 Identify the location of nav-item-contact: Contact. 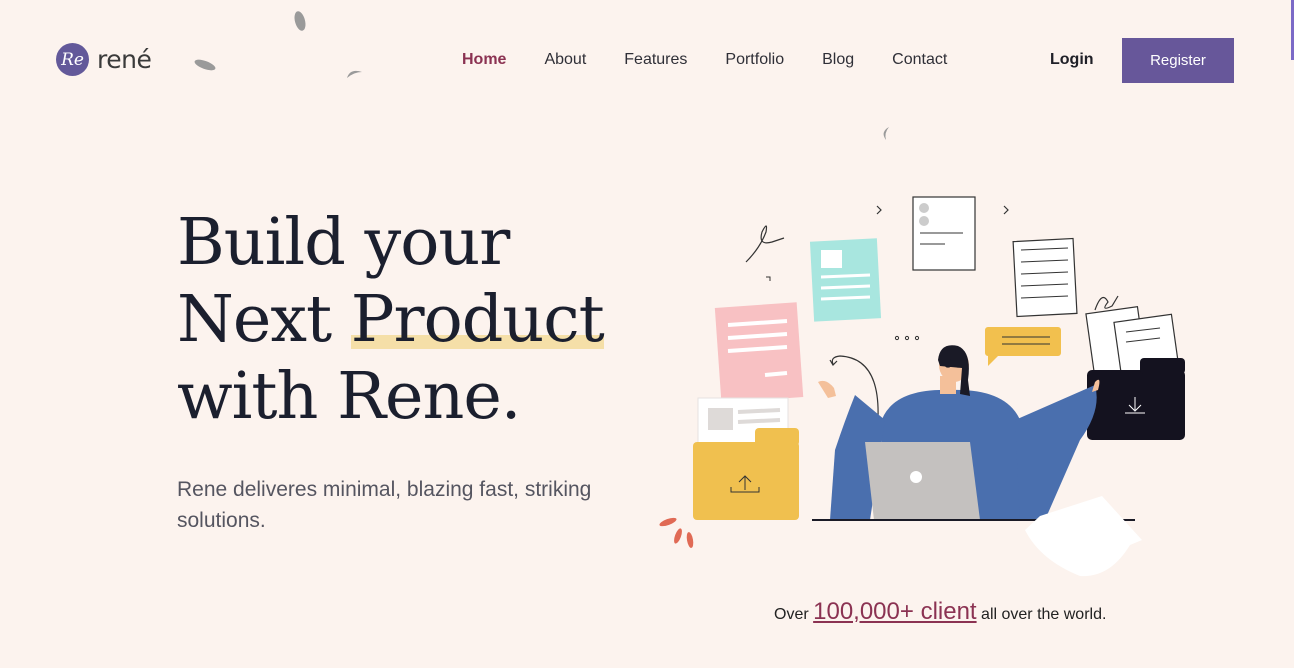
(919, 60).